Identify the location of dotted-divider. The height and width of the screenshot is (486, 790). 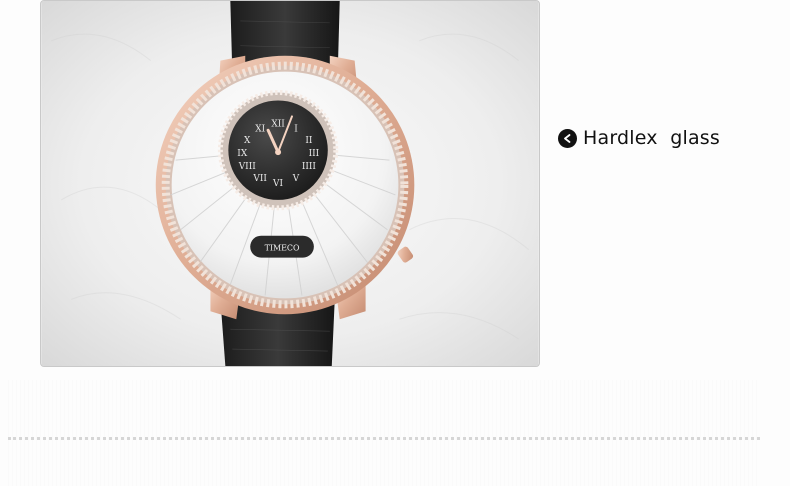
(384, 438).